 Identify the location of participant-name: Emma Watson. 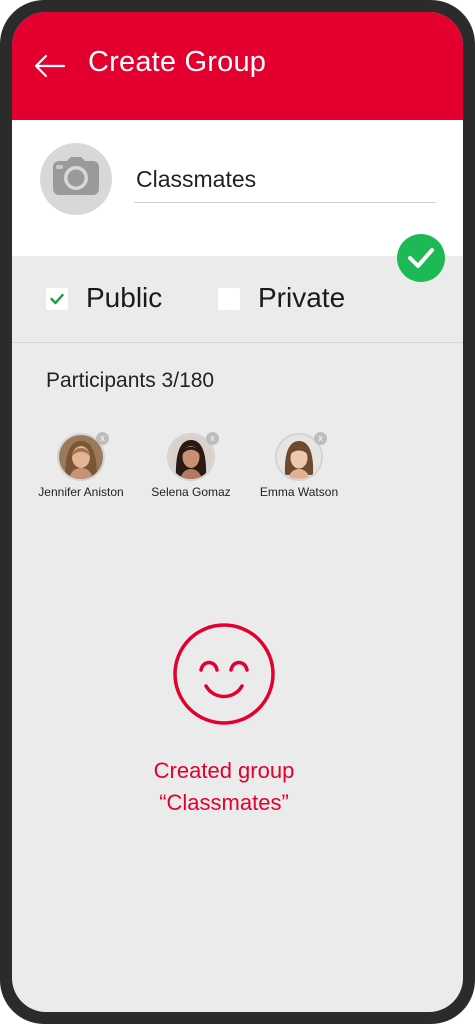
(299, 492).